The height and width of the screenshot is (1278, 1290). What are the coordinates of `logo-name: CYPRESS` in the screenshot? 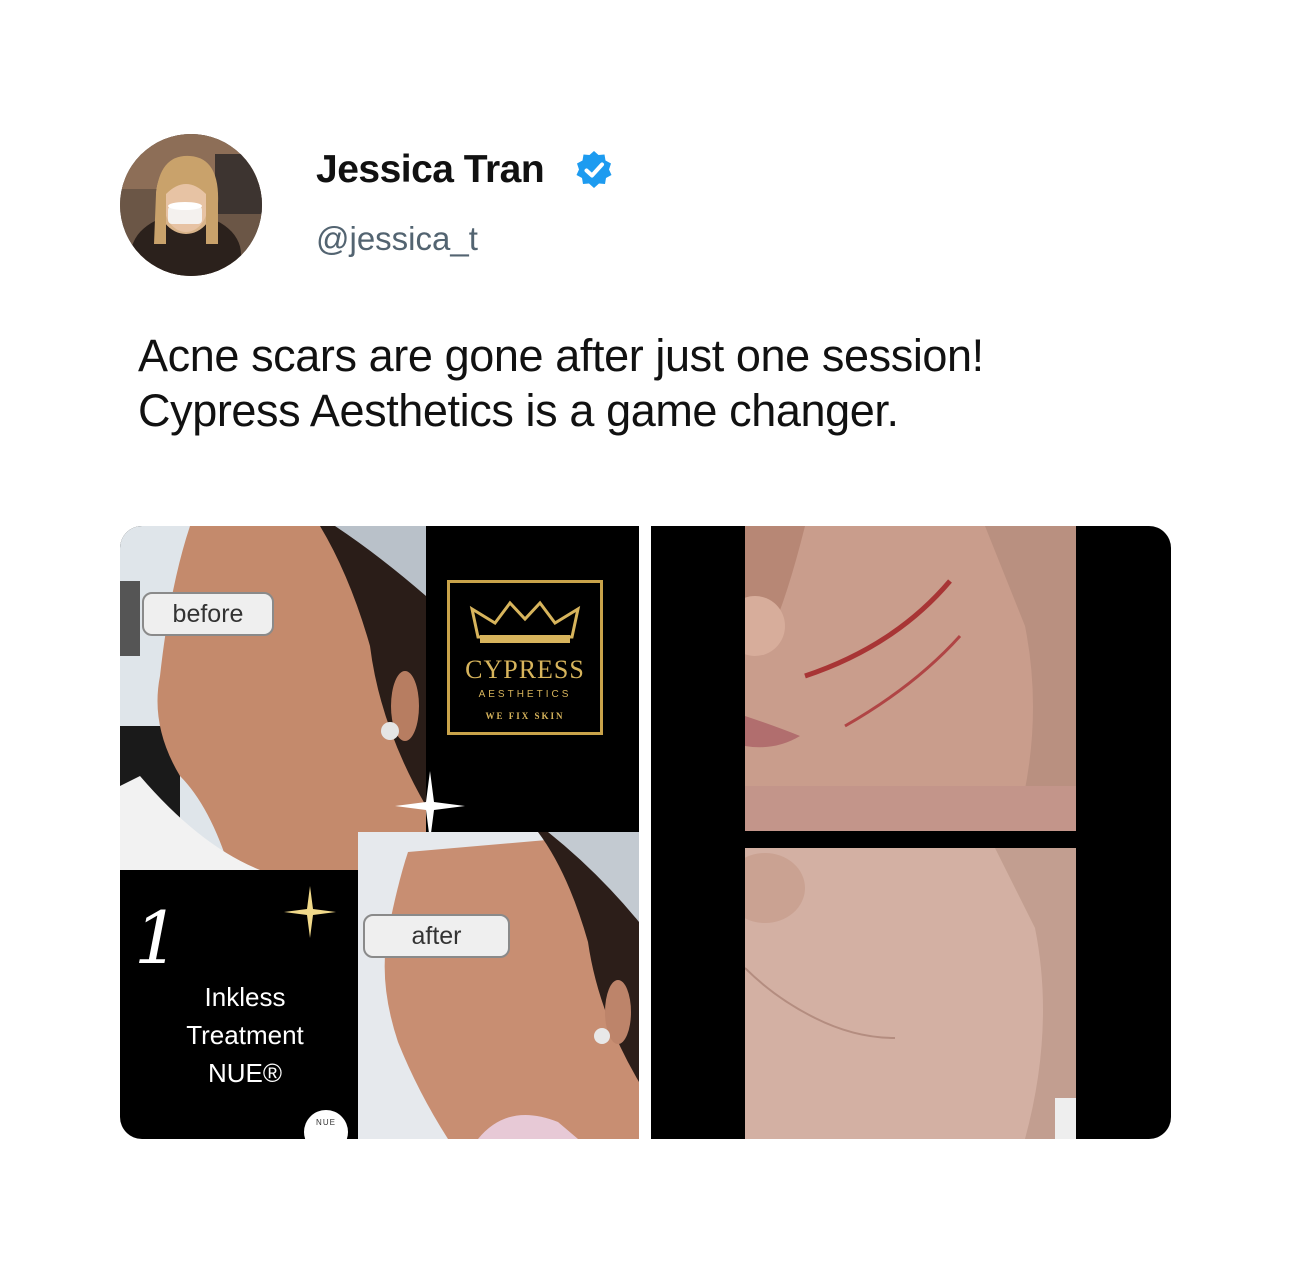 It's located at (525, 669).